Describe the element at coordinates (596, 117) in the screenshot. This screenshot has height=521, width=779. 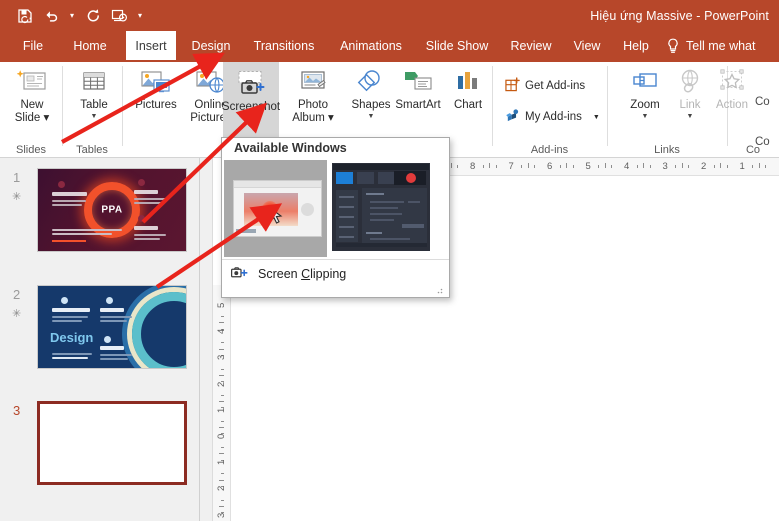
I see `my-add-ins-button-dropdown-icon: ▼` at that location.